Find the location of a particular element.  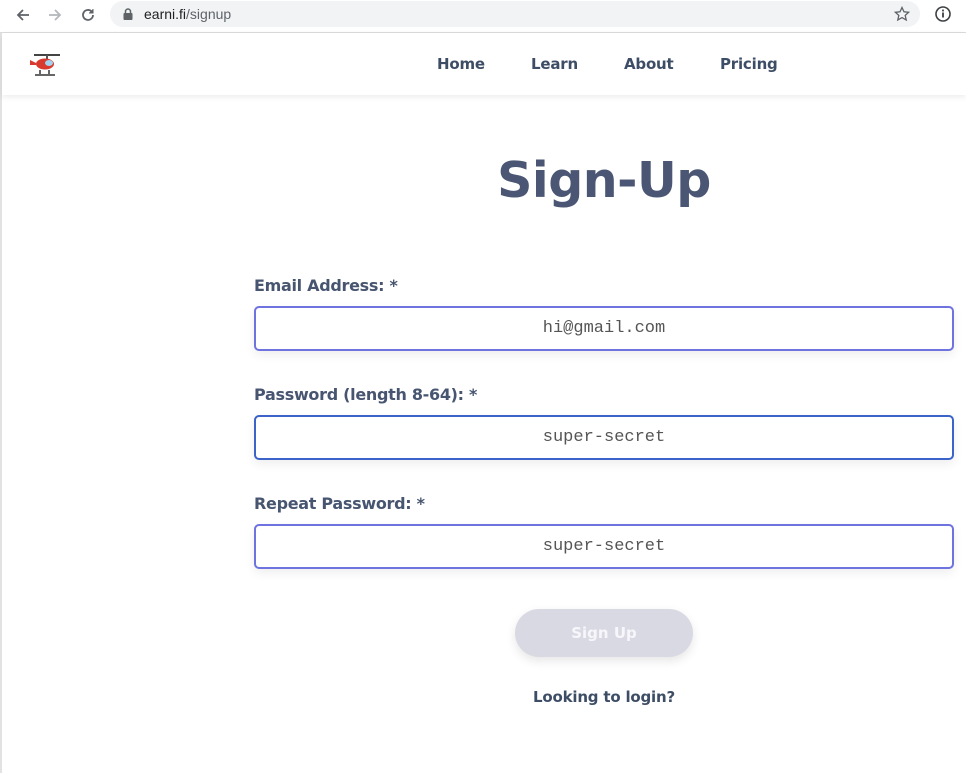

nav-links: Home Learn About Pricing is located at coordinates (484, 65).